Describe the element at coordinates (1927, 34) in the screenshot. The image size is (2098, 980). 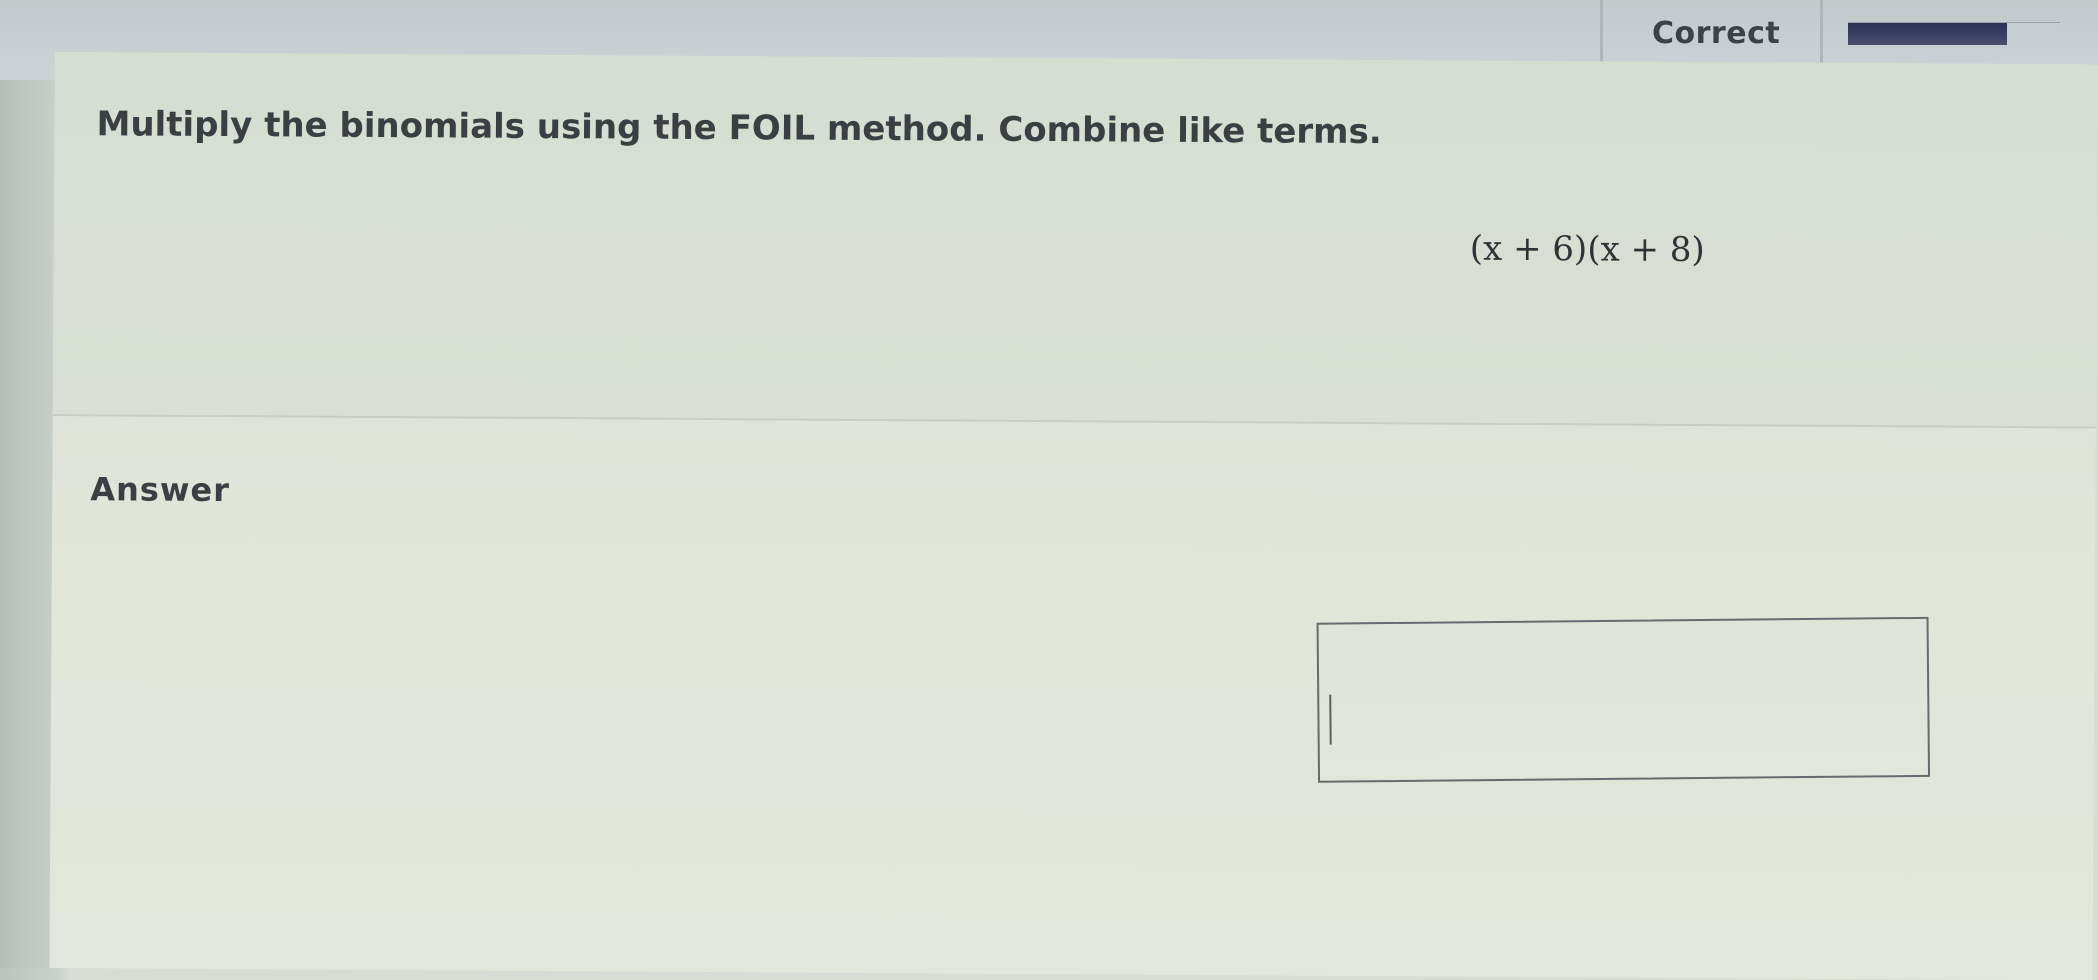
I see `progress-bar-fill` at that location.